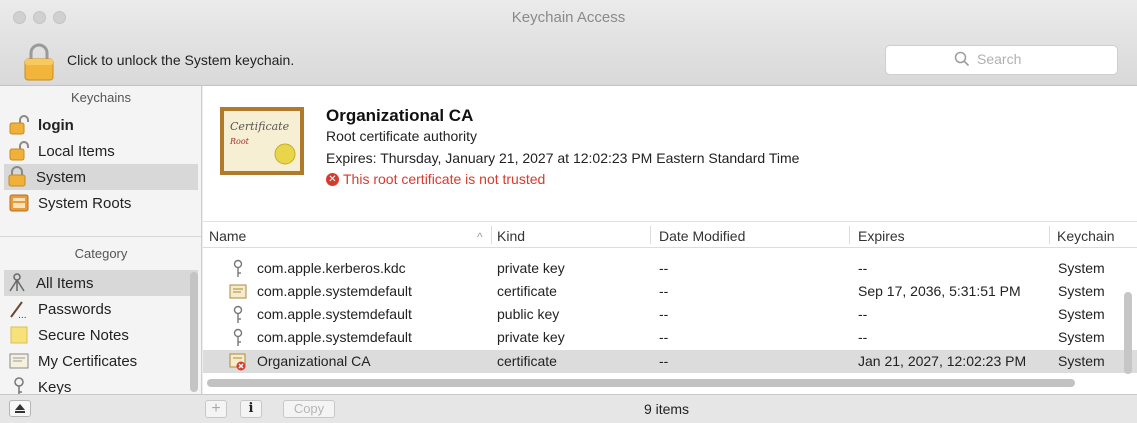  I want to click on category-header: Category, so click(101, 253).